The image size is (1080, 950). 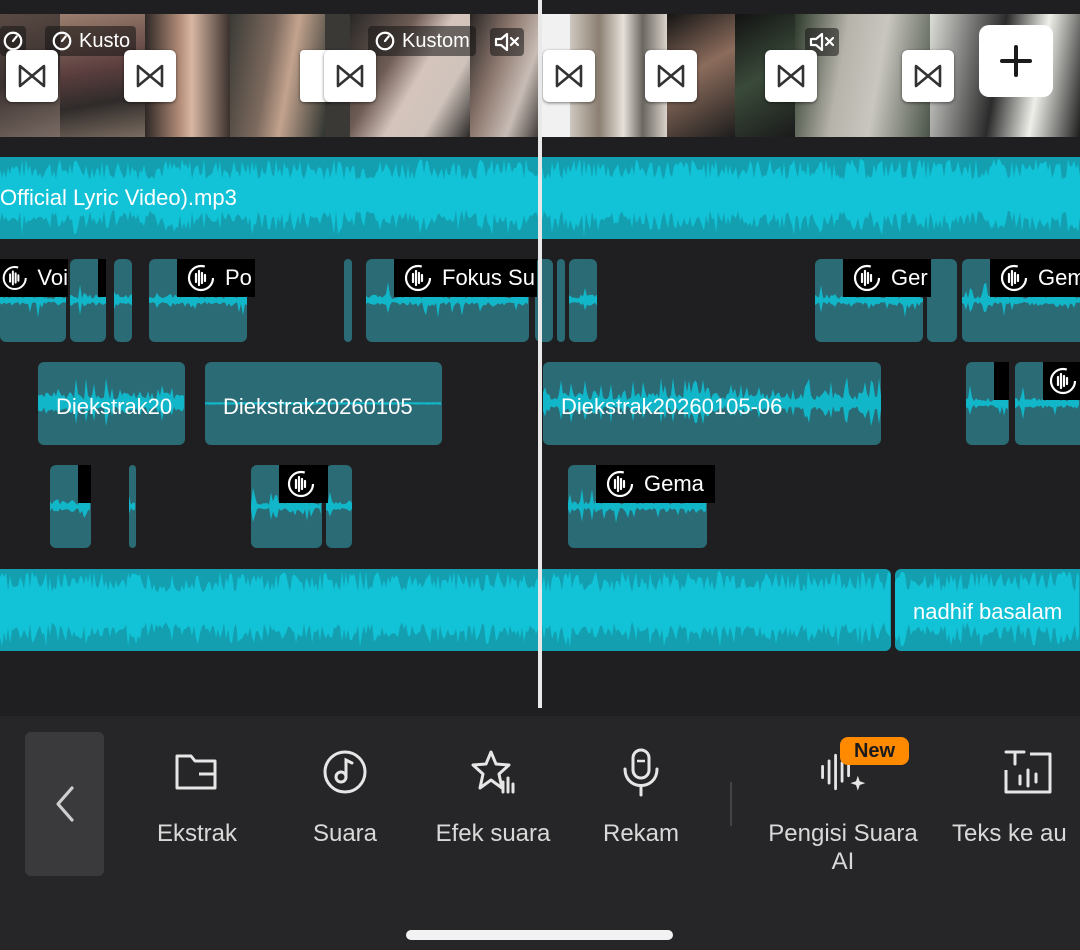 What do you see at coordinates (196, 772) in the screenshot?
I see `folder-icon` at bounding box center [196, 772].